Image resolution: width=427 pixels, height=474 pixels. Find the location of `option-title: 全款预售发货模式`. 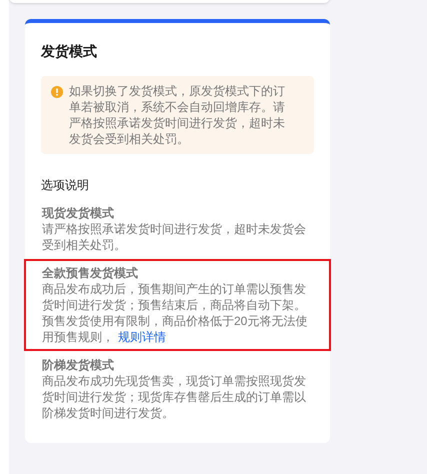

option-title: 全款预售发货模式 is located at coordinates (90, 273).